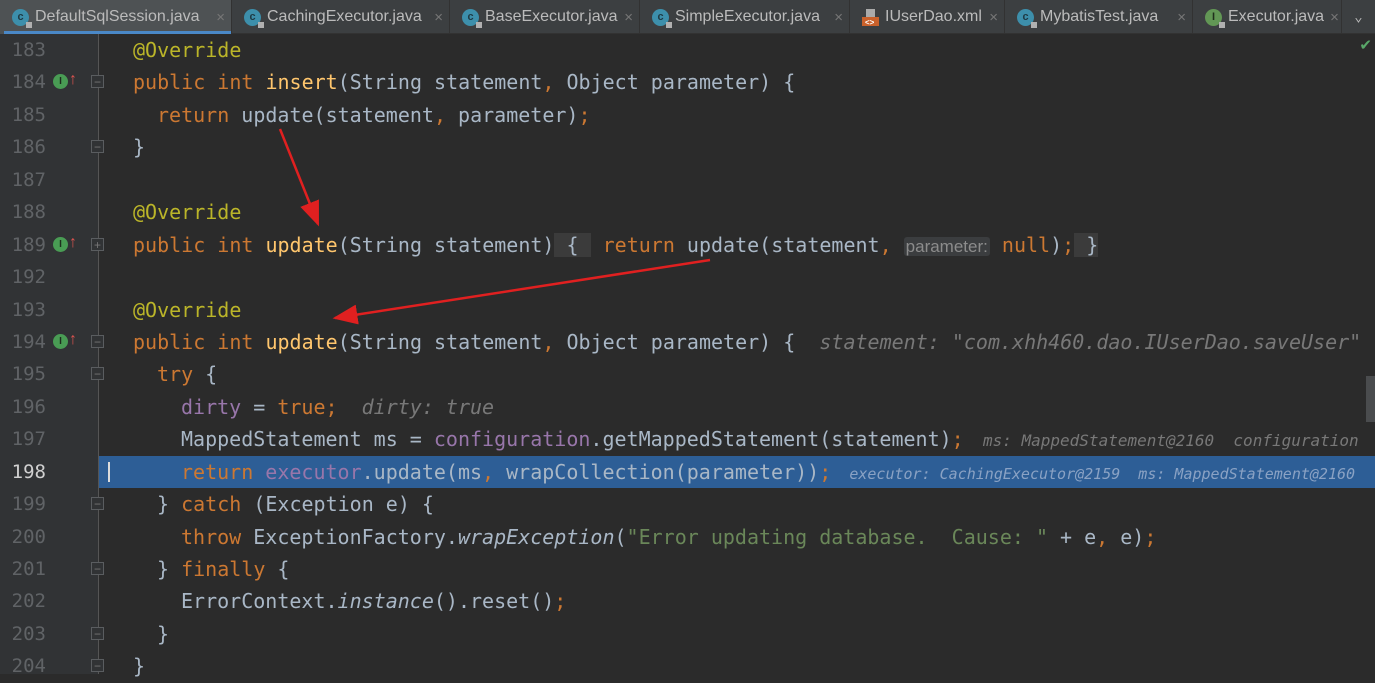  What do you see at coordinates (217, 504) in the screenshot?
I see `code-token: catch` at bounding box center [217, 504].